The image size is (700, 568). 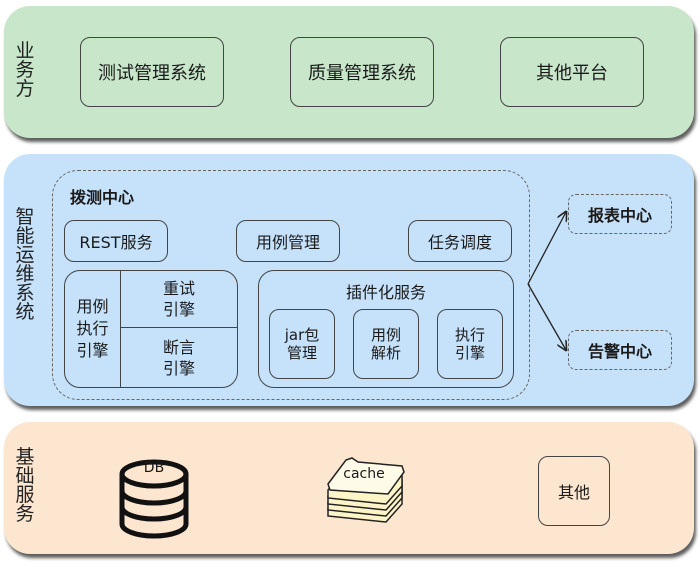 What do you see at coordinates (152, 72) in the screenshot?
I see `test-management-system-box: 测试管理系统` at bounding box center [152, 72].